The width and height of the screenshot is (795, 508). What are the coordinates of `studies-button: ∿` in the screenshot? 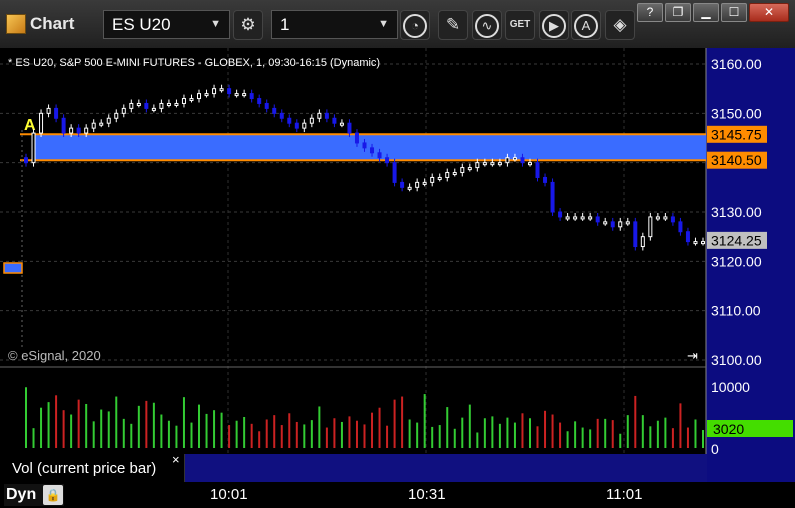 It's located at (487, 25).